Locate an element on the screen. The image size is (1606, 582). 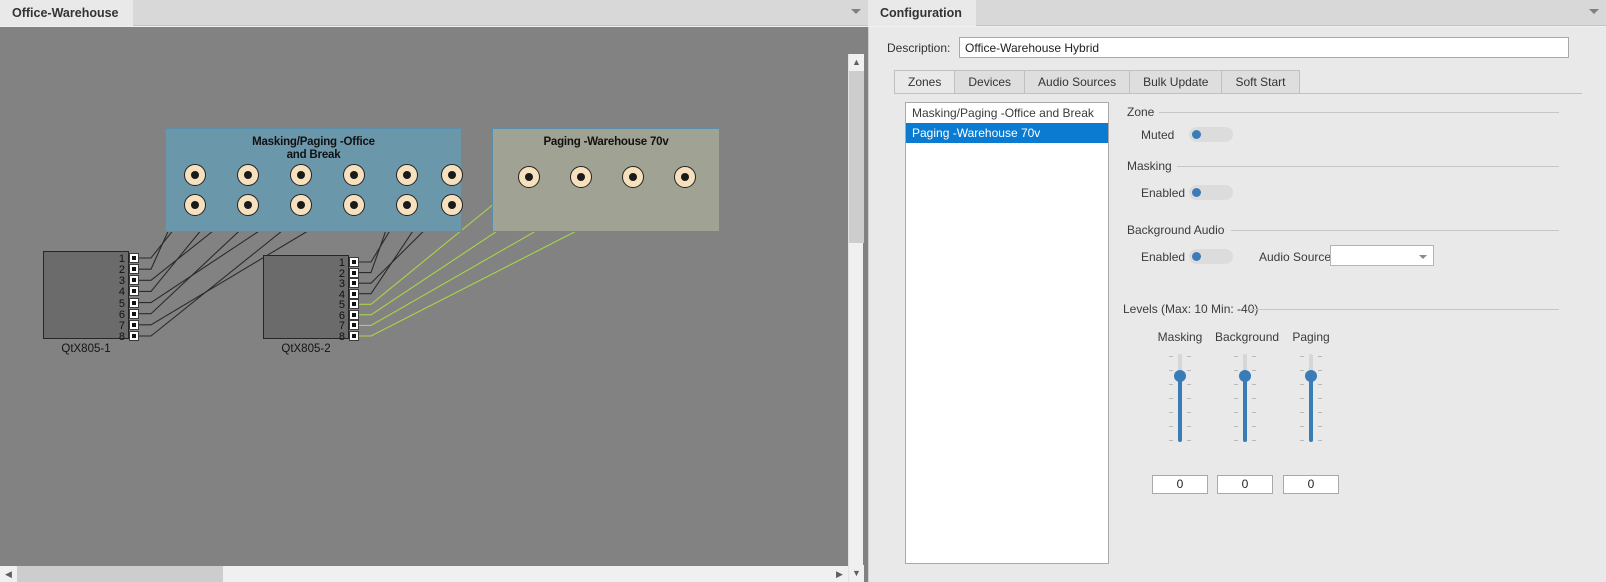
hscroll-thumb is located at coordinates (120, 574).